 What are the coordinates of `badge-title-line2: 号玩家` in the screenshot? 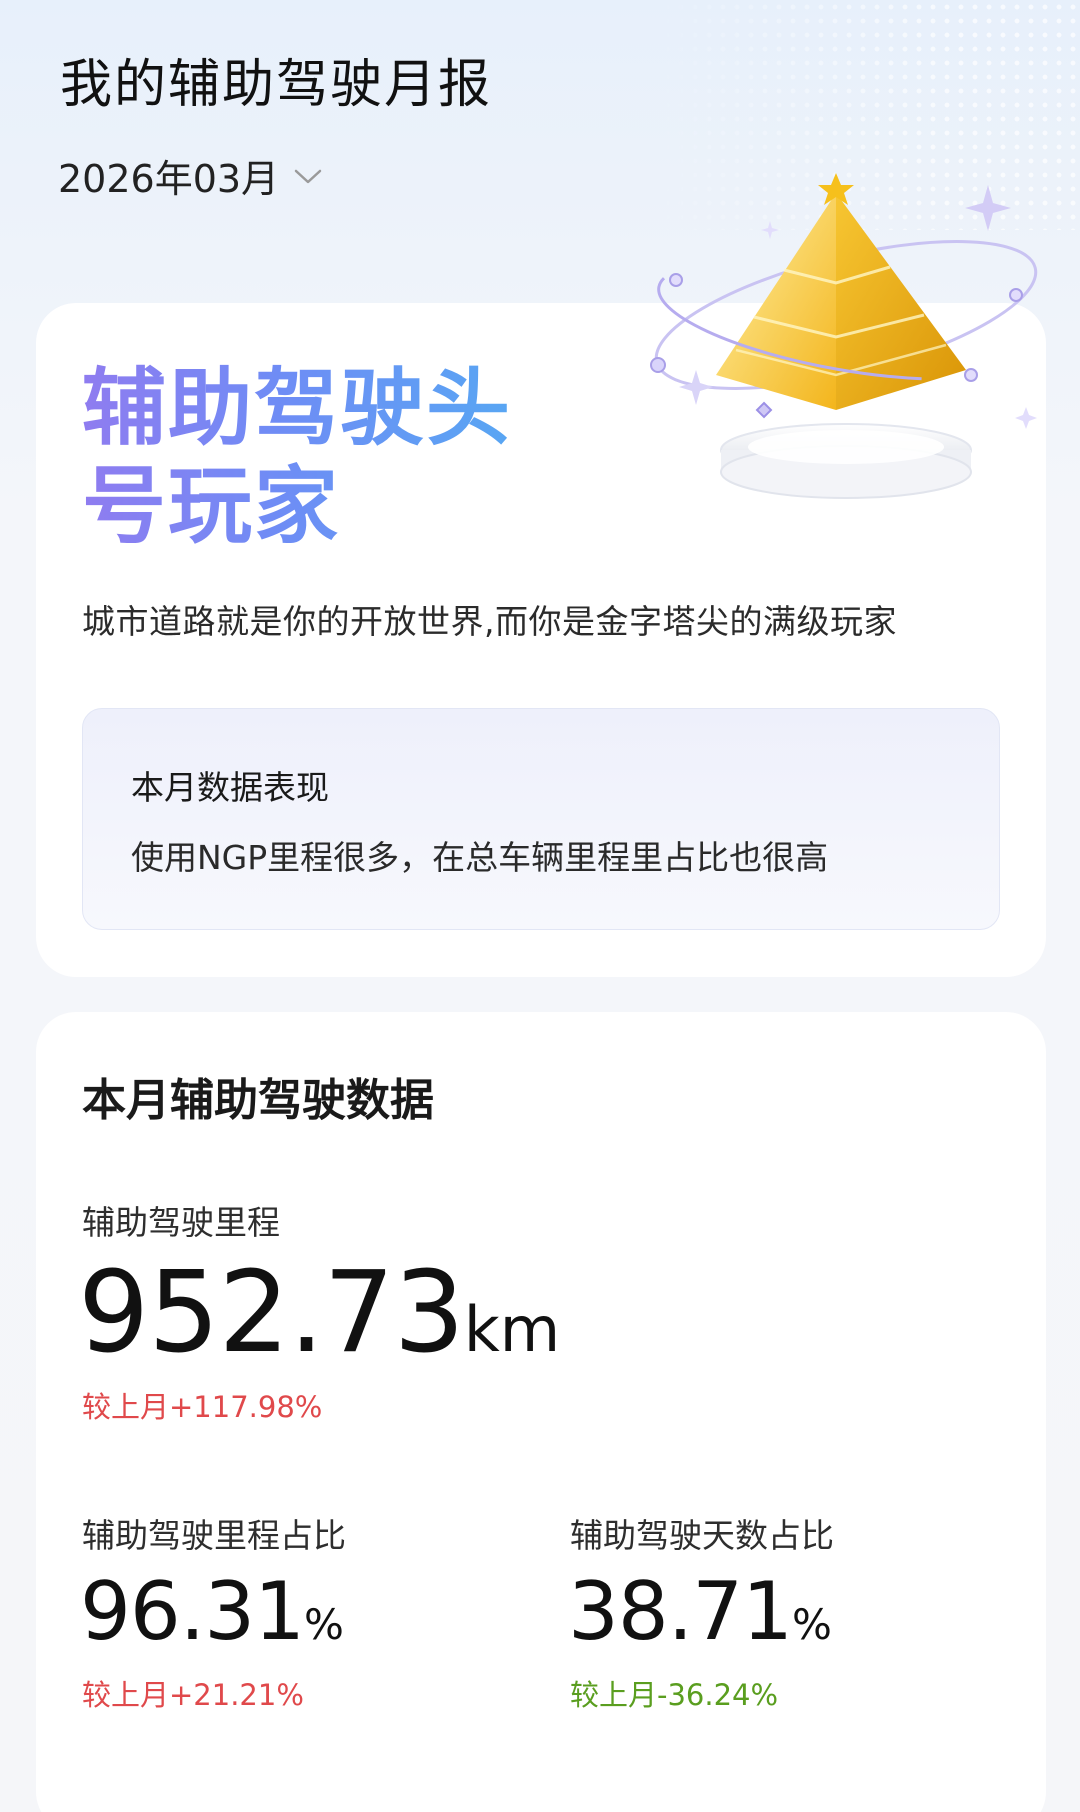 It's located at (211, 506).